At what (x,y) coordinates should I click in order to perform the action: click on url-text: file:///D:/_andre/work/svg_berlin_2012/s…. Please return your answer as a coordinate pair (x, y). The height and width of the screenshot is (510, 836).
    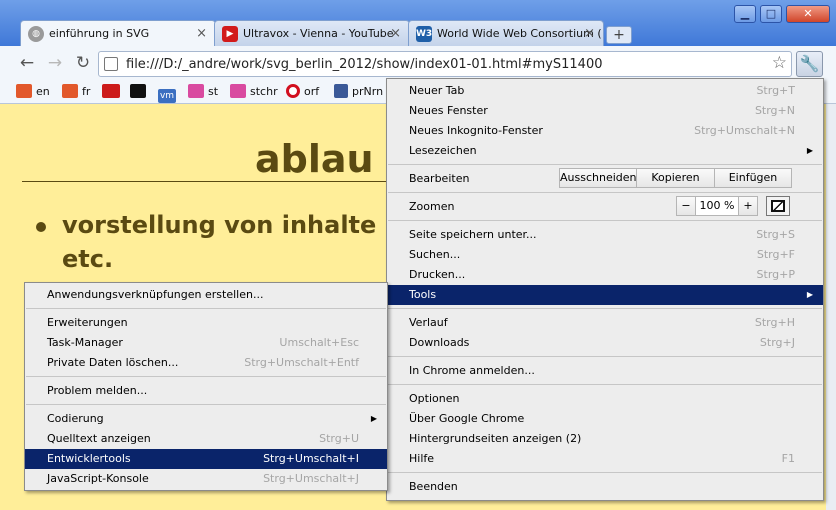
    Looking at the image, I should click on (364, 64).